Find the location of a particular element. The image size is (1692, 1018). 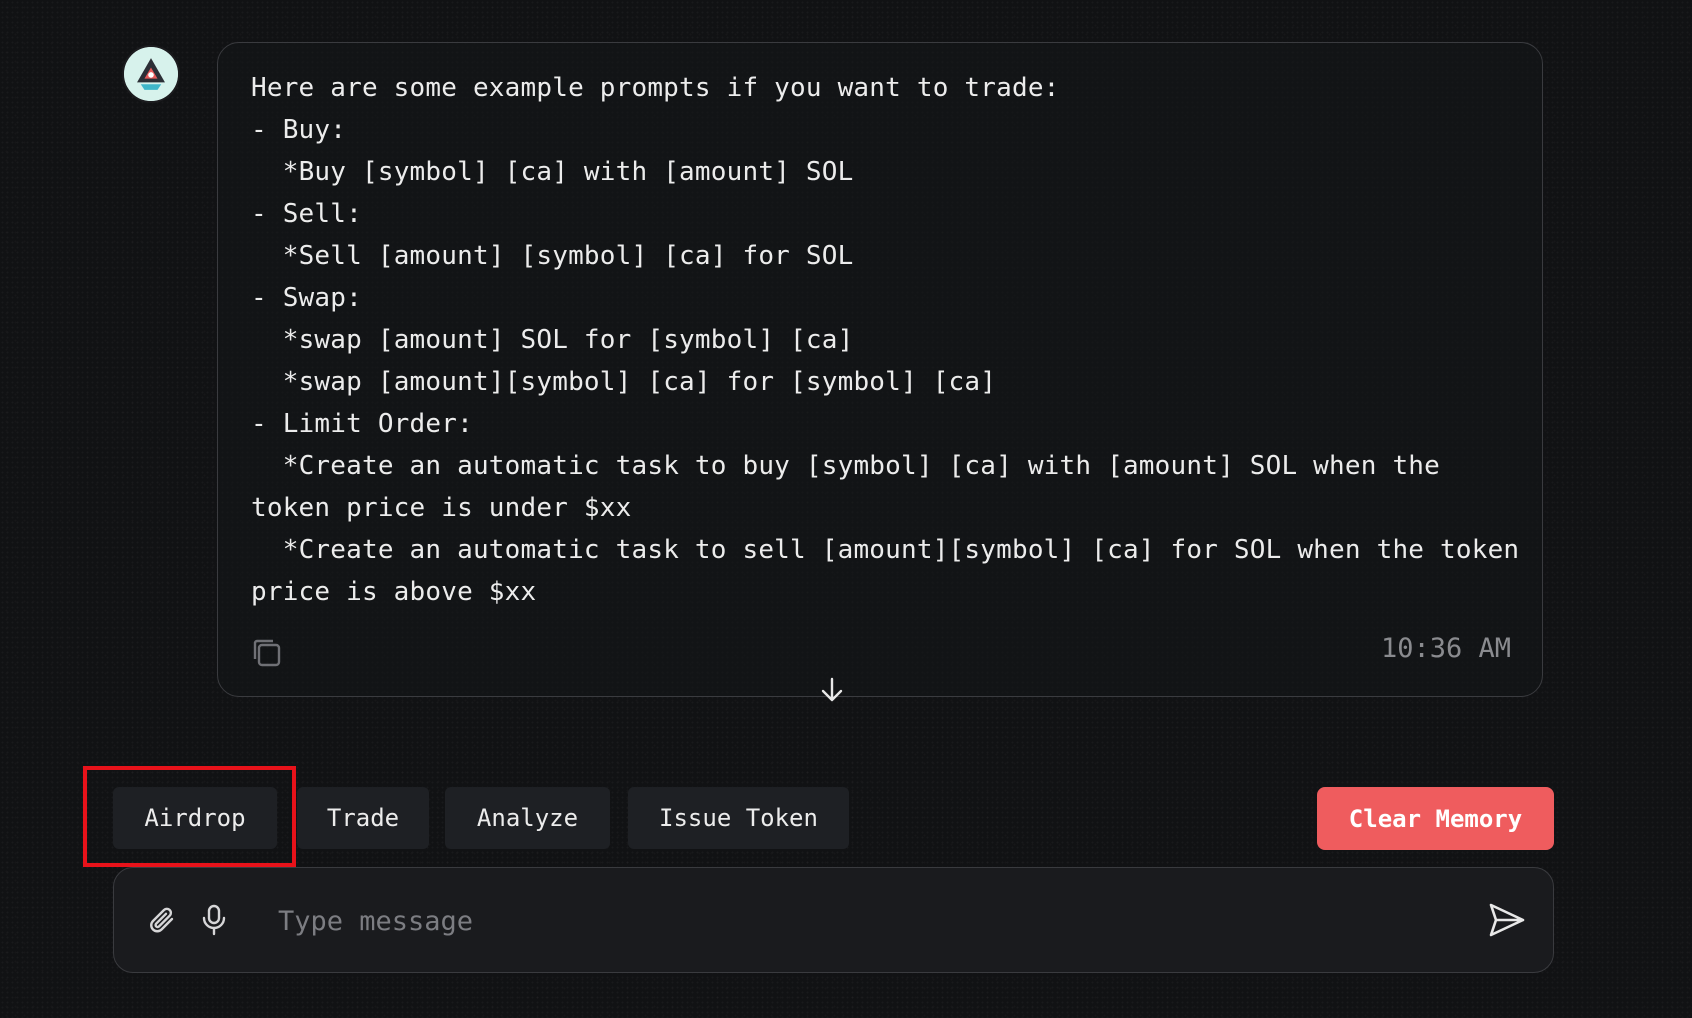

bot-avatar is located at coordinates (151, 74).